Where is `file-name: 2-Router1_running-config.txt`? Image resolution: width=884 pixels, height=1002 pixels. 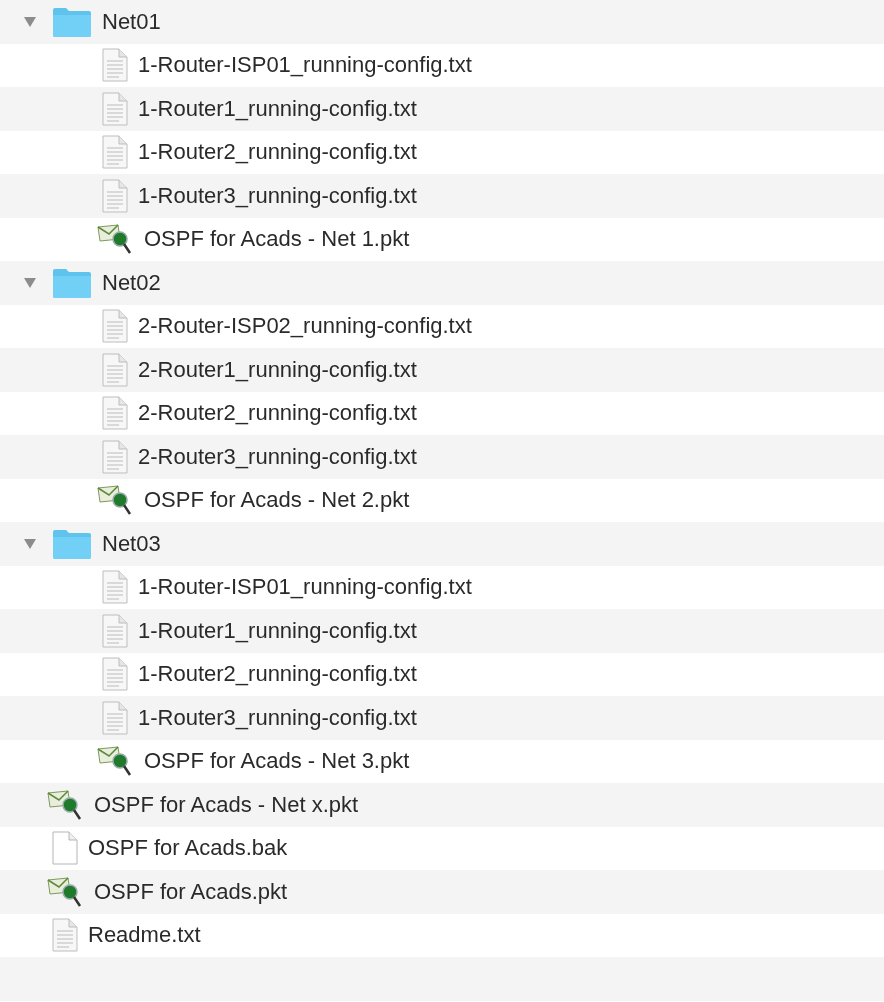
file-name: 2-Router1_running-config.txt is located at coordinates (277, 369).